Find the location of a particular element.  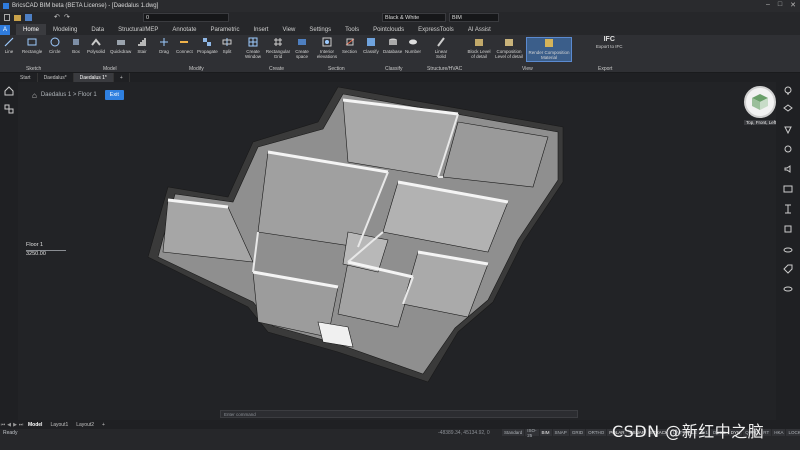

section-icon is located at coordinates (349, 42).